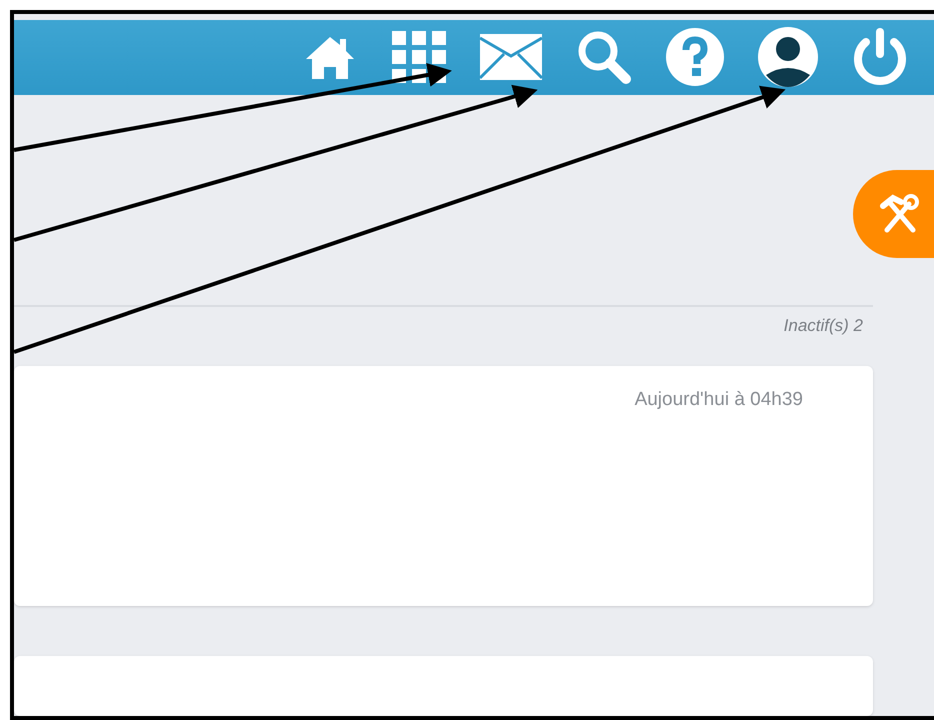 The image size is (934, 720). What do you see at coordinates (788, 57) in the screenshot?
I see `user-icon` at bounding box center [788, 57].